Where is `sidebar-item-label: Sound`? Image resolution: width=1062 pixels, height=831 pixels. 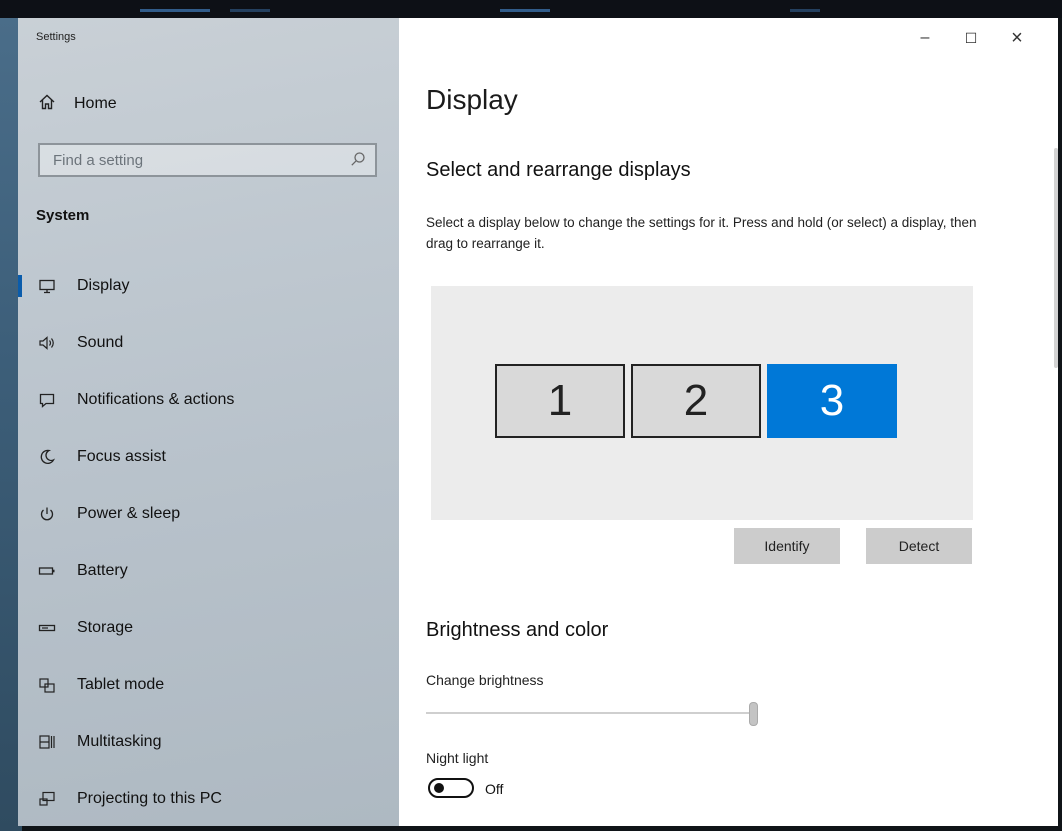 sidebar-item-label: Sound is located at coordinates (100, 342).